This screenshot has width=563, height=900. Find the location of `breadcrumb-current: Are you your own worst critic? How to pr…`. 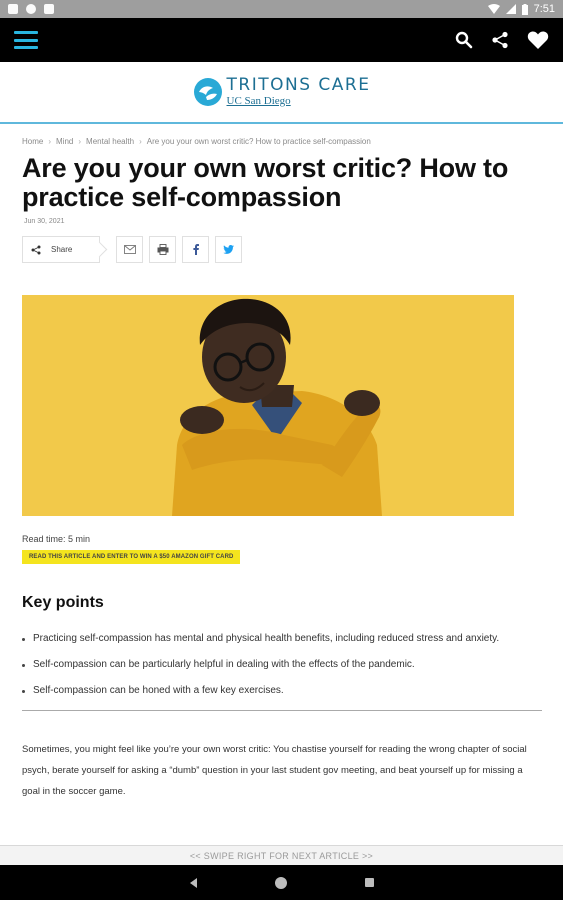

breadcrumb-current: Are you your own worst critic? How to pr… is located at coordinates (258, 141).